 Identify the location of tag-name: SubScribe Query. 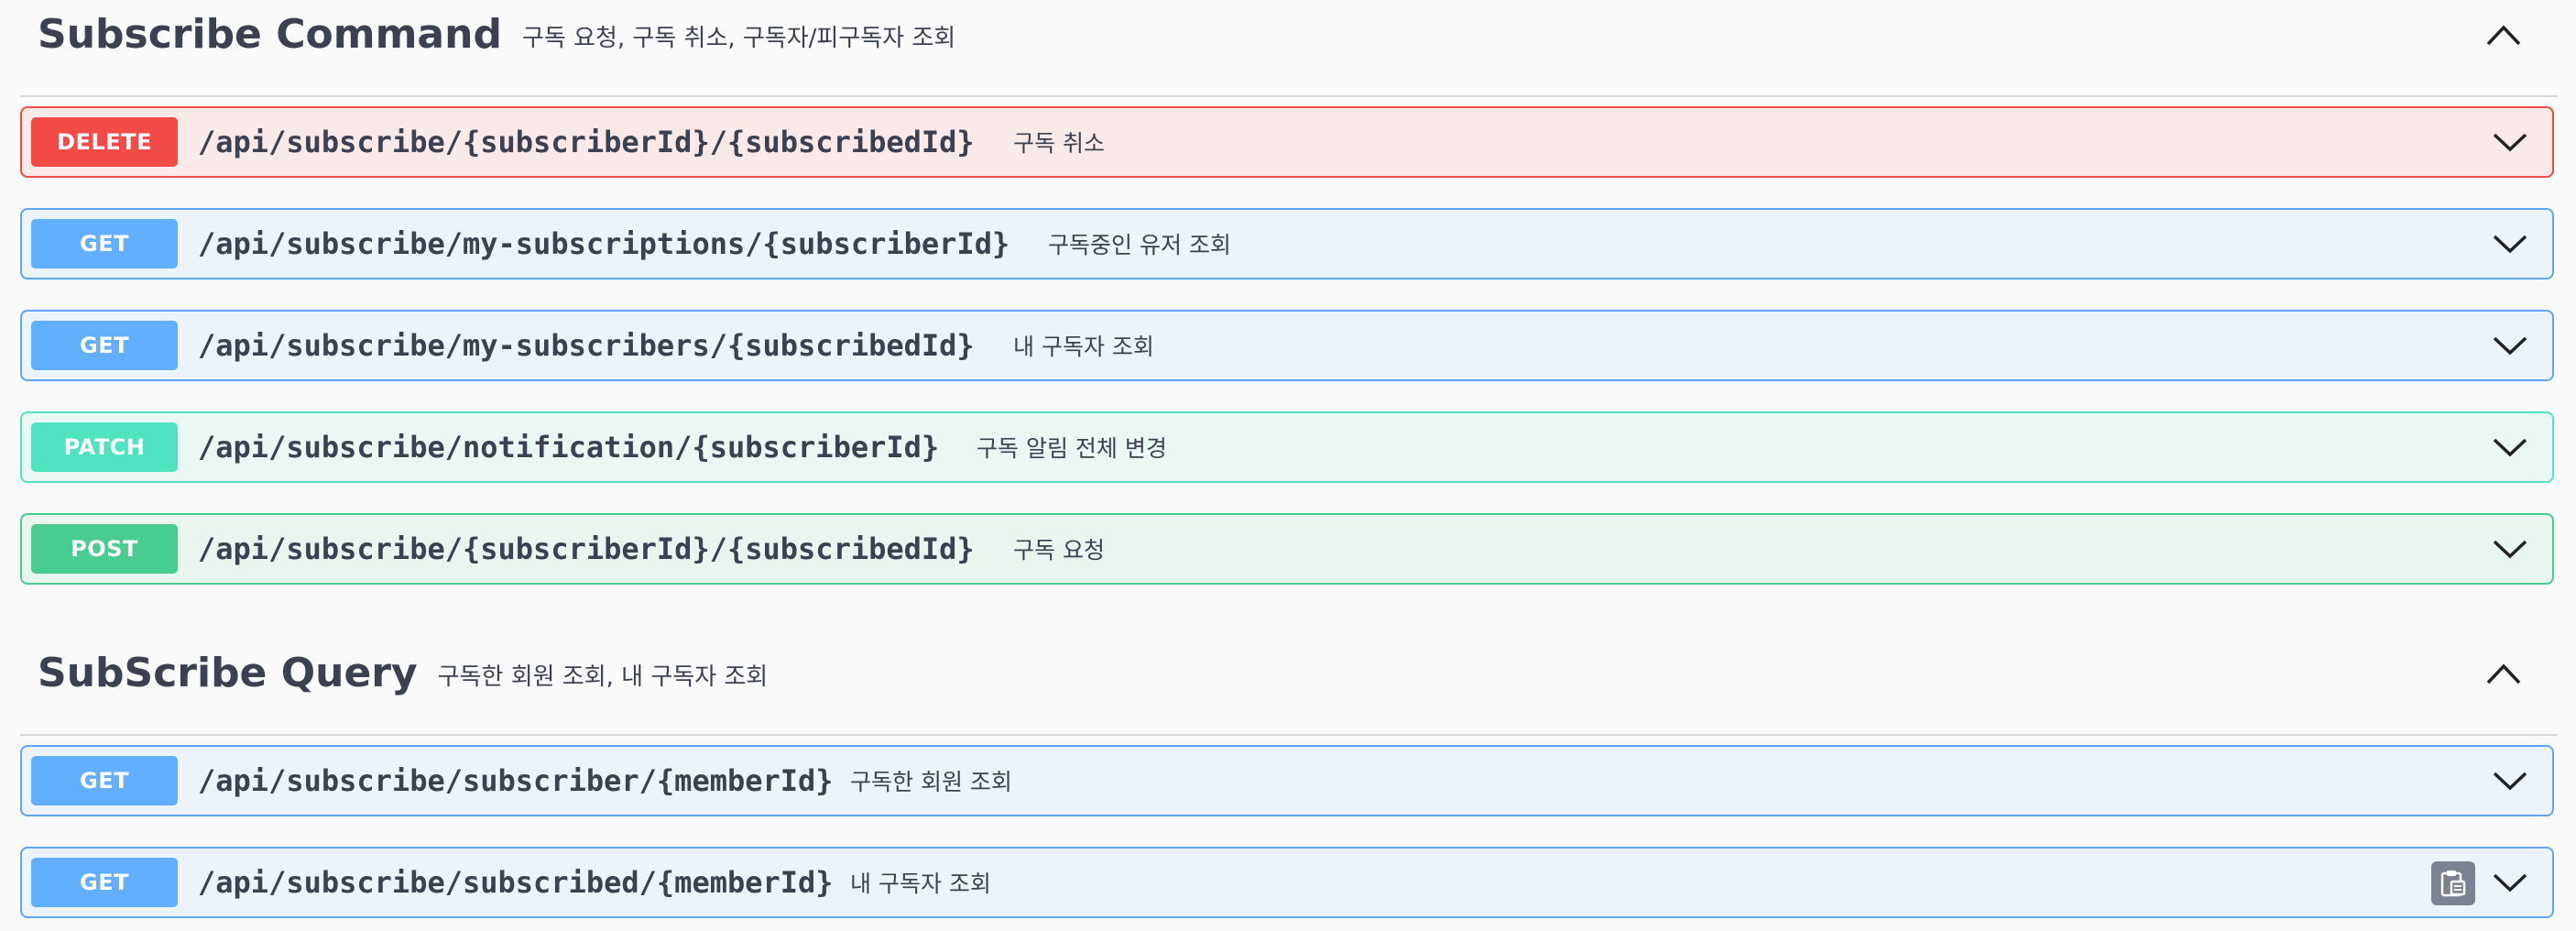
(228, 673).